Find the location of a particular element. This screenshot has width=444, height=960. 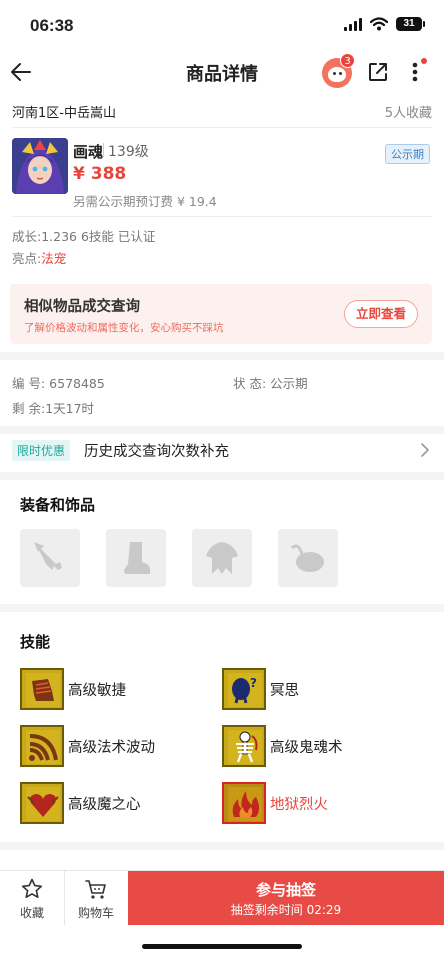

item-status: 状 态: 公示期 is located at coordinates (270, 382).